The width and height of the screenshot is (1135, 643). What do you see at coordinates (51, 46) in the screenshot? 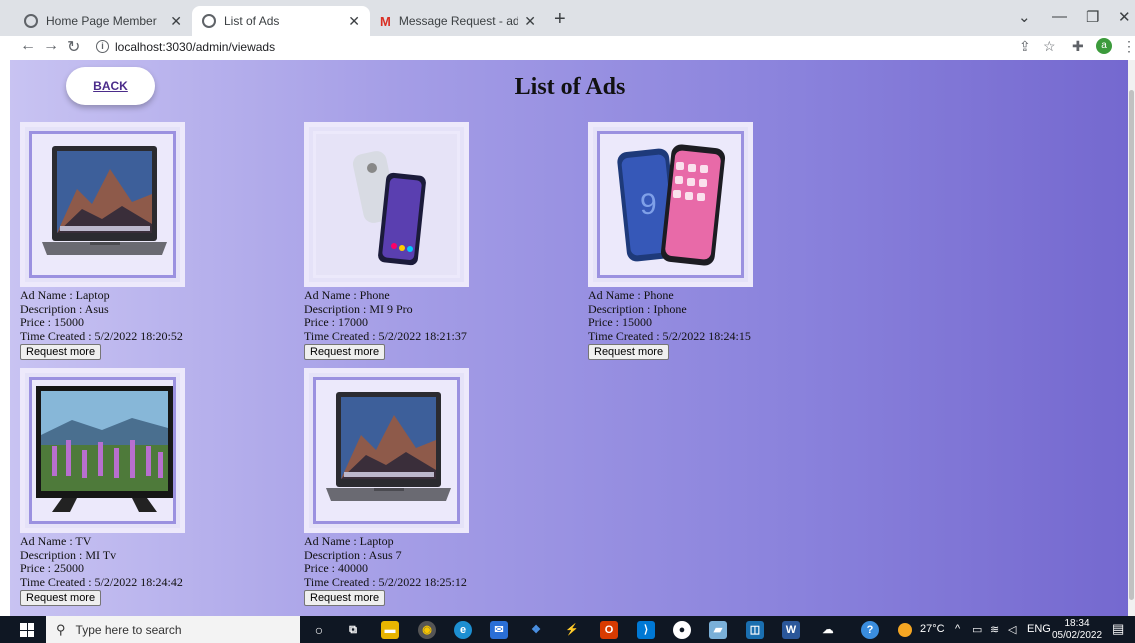
I see `forward-arrow-icon: →` at bounding box center [51, 46].